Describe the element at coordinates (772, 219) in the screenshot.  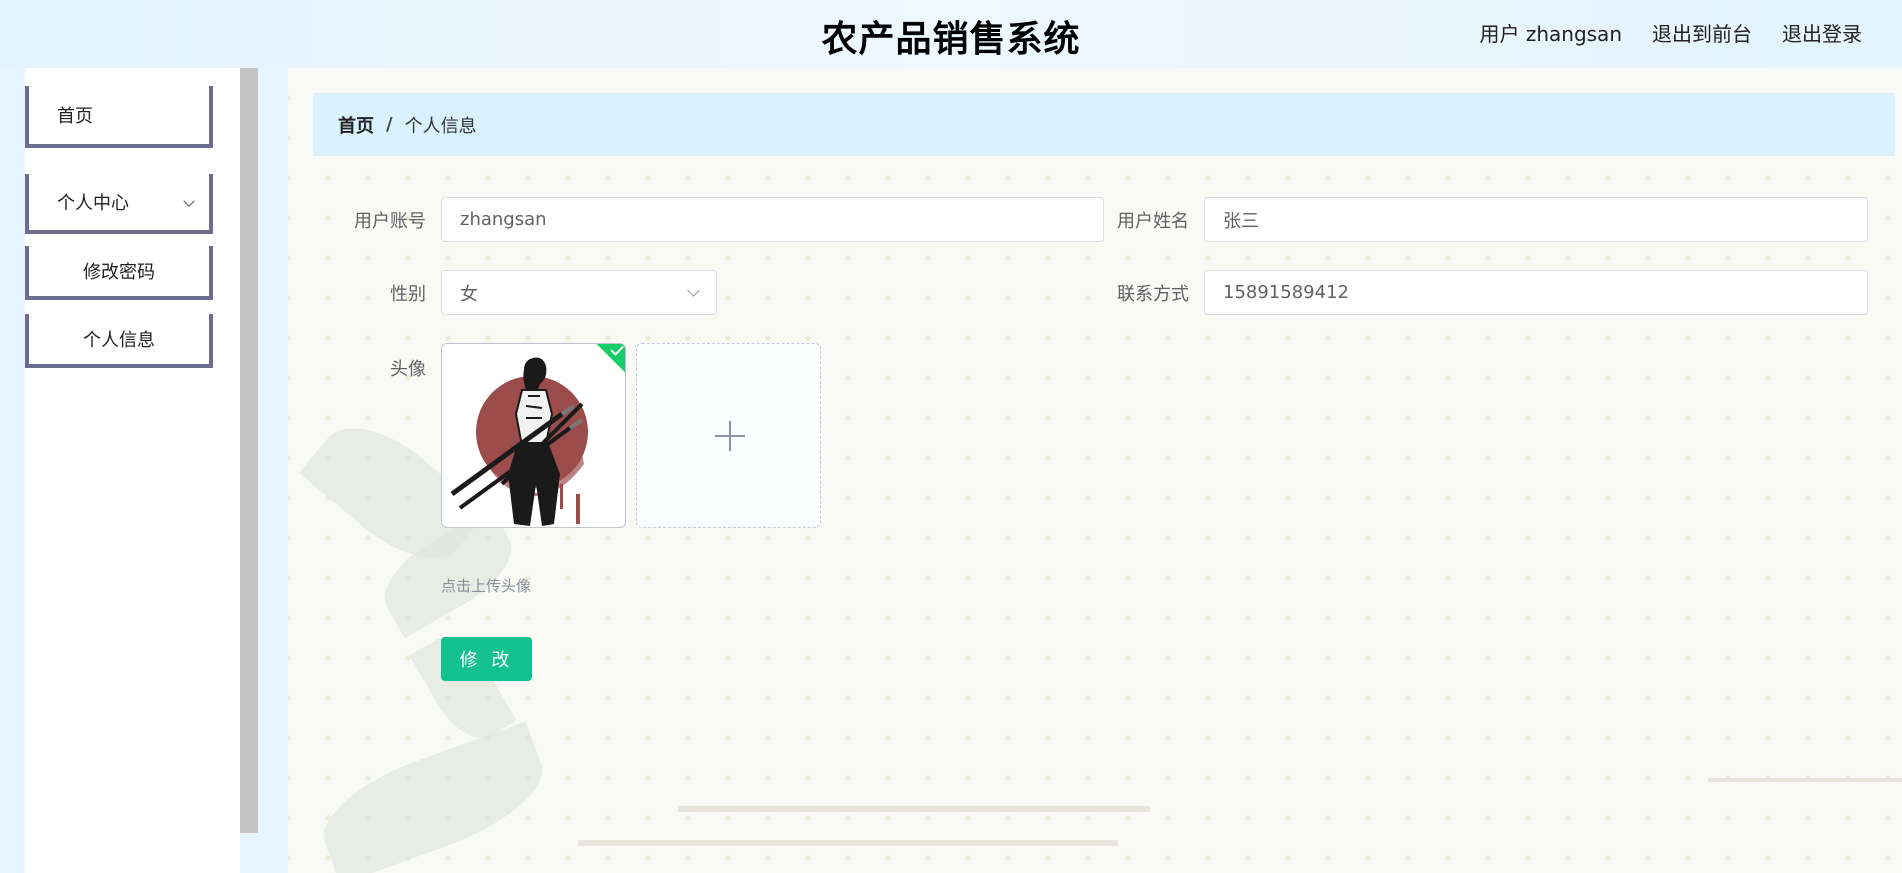
I see `account-field: zhangsan` at that location.